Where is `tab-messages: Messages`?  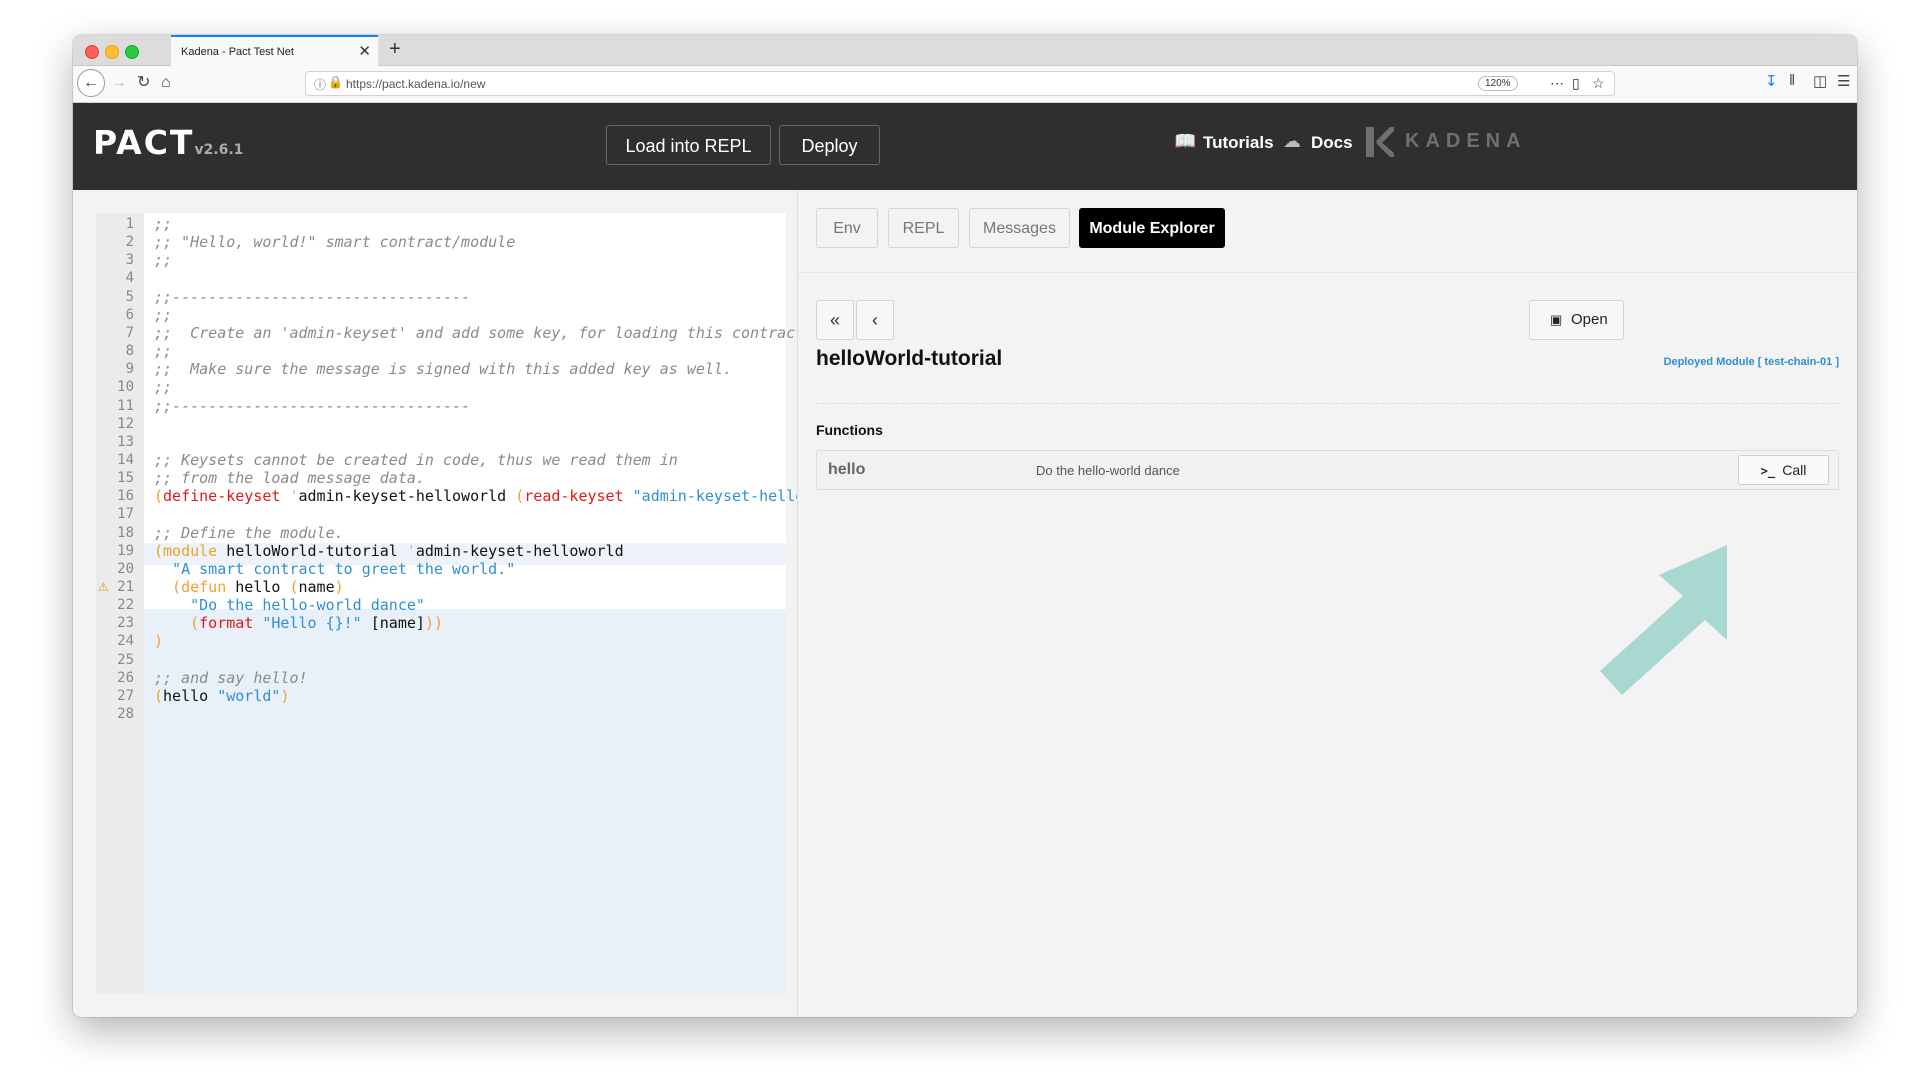
tab-messages: Messages is located at coordinates (1019, 228).